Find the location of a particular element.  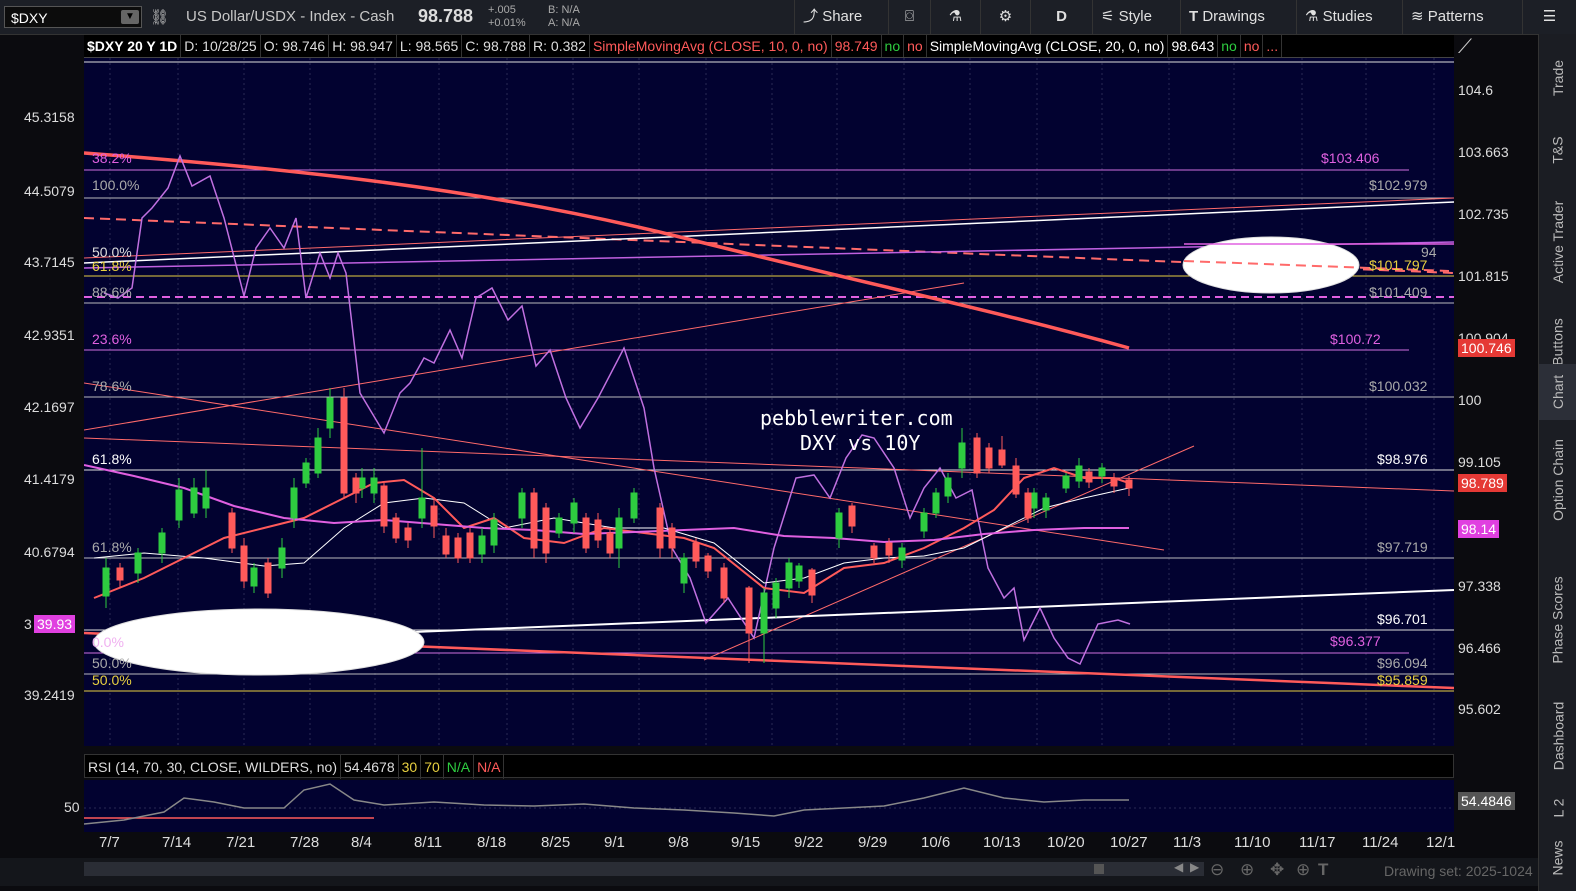

sidebar-tab-l2: L 2 is located at coordinates (1557, 808).